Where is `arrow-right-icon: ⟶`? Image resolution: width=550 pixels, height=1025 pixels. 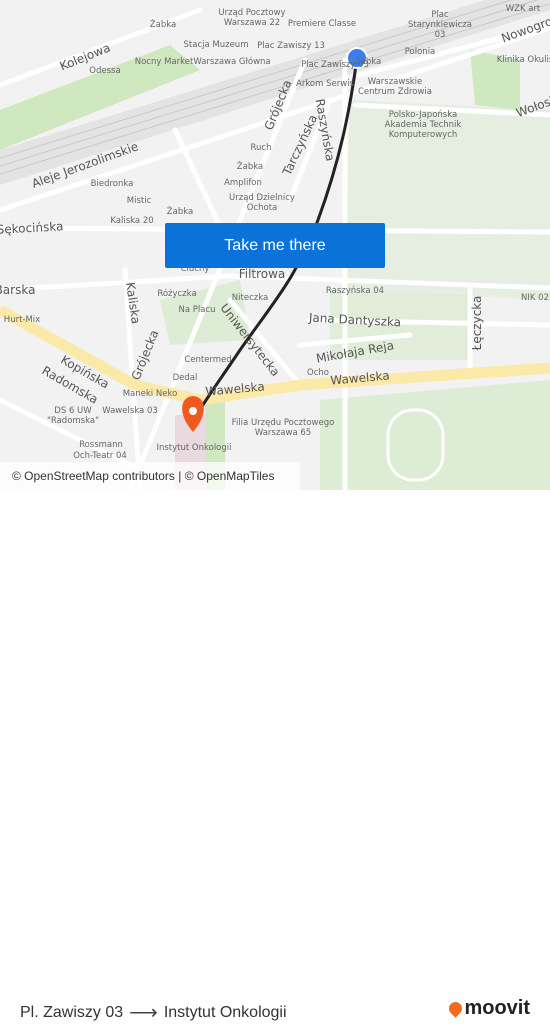
arrow-right-icon: ⟶ is located at coordinates (143, 1013).